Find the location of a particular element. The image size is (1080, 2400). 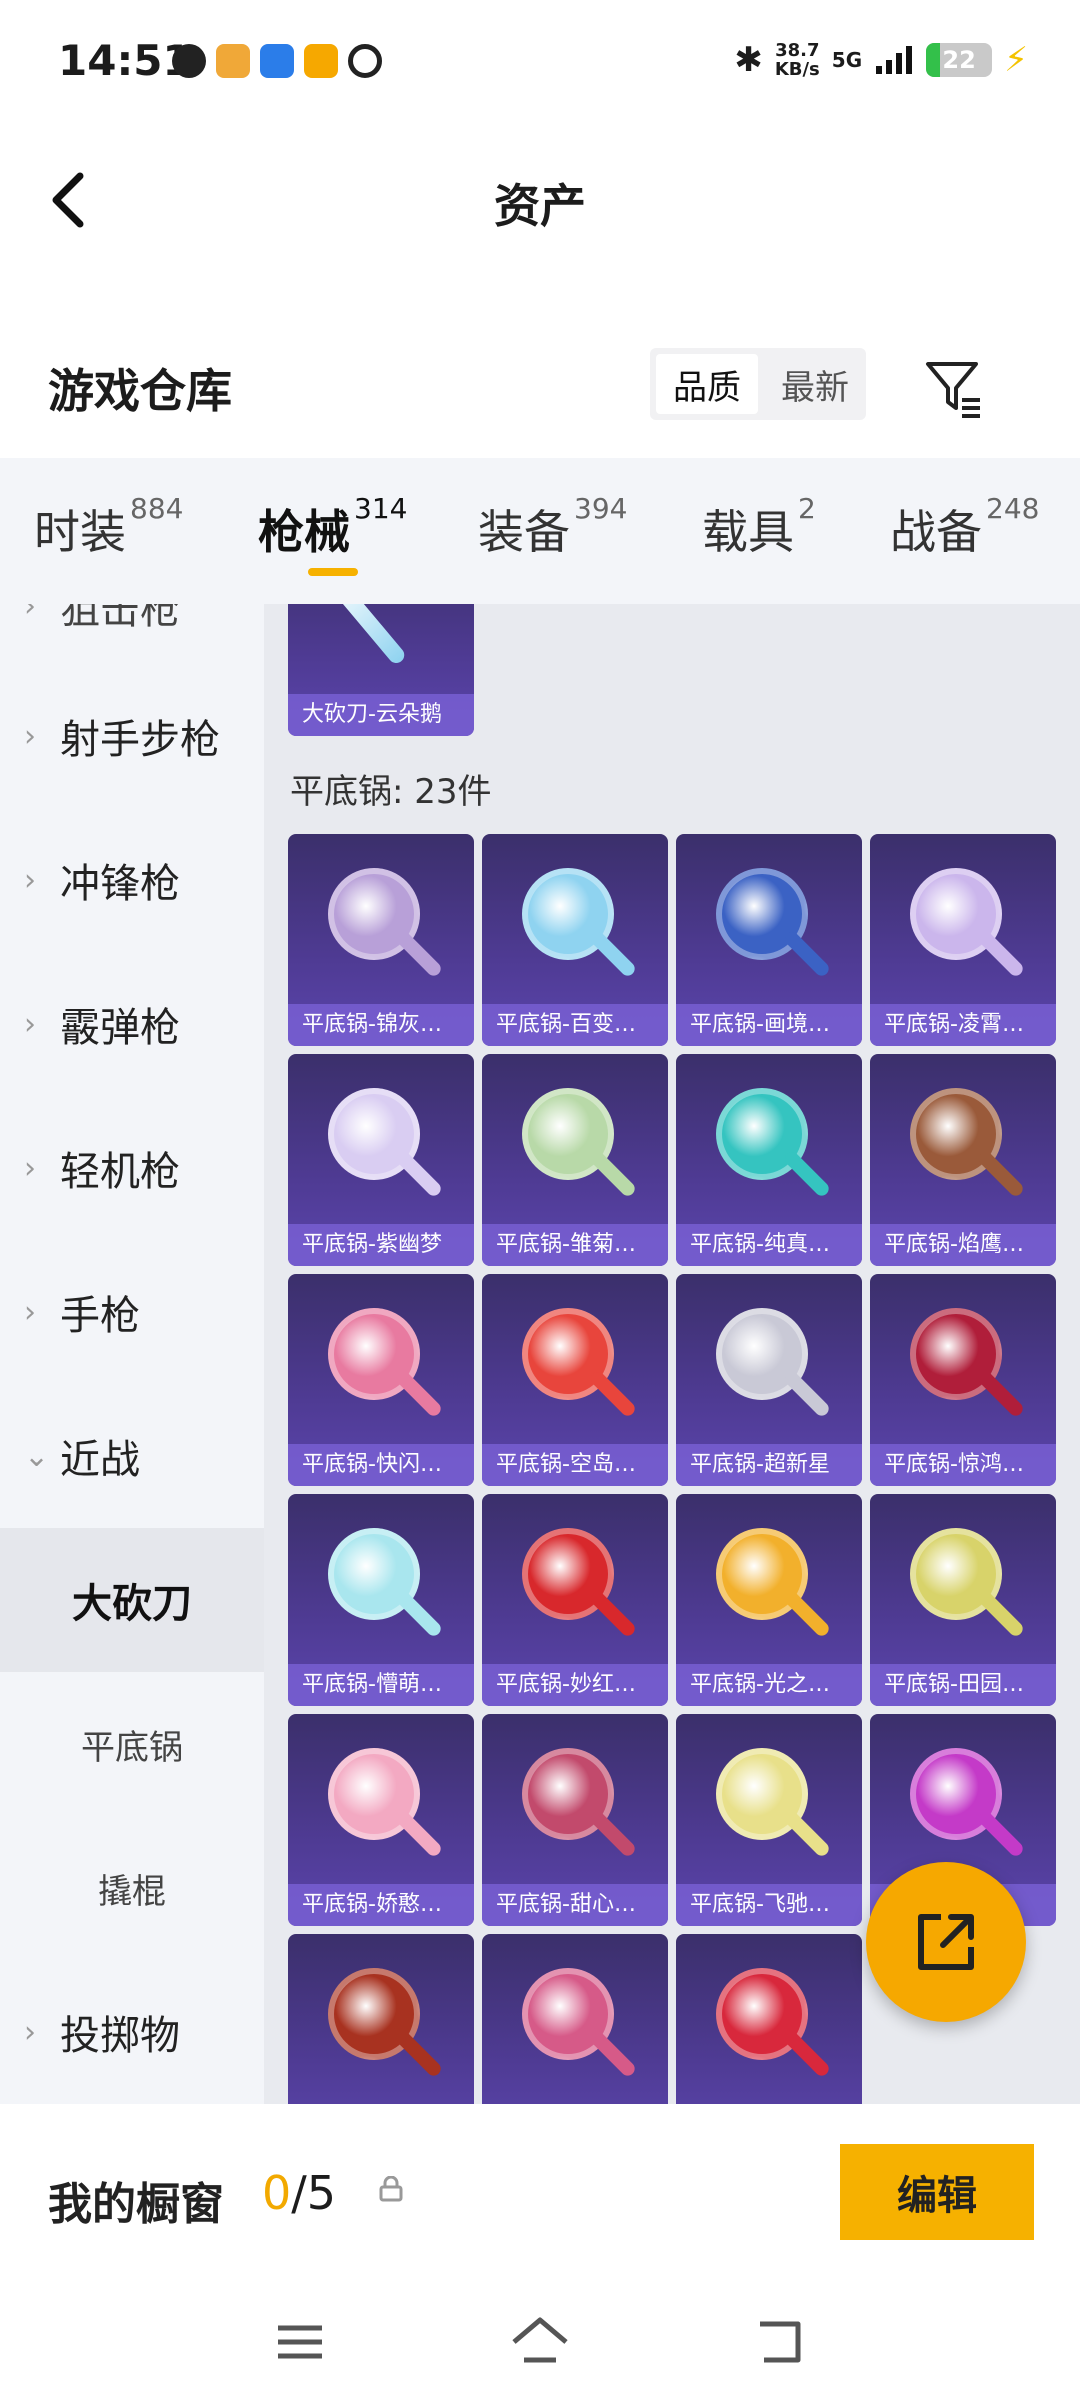

tab-vehicles: 载具 2 is located at coordinates (759, 527).